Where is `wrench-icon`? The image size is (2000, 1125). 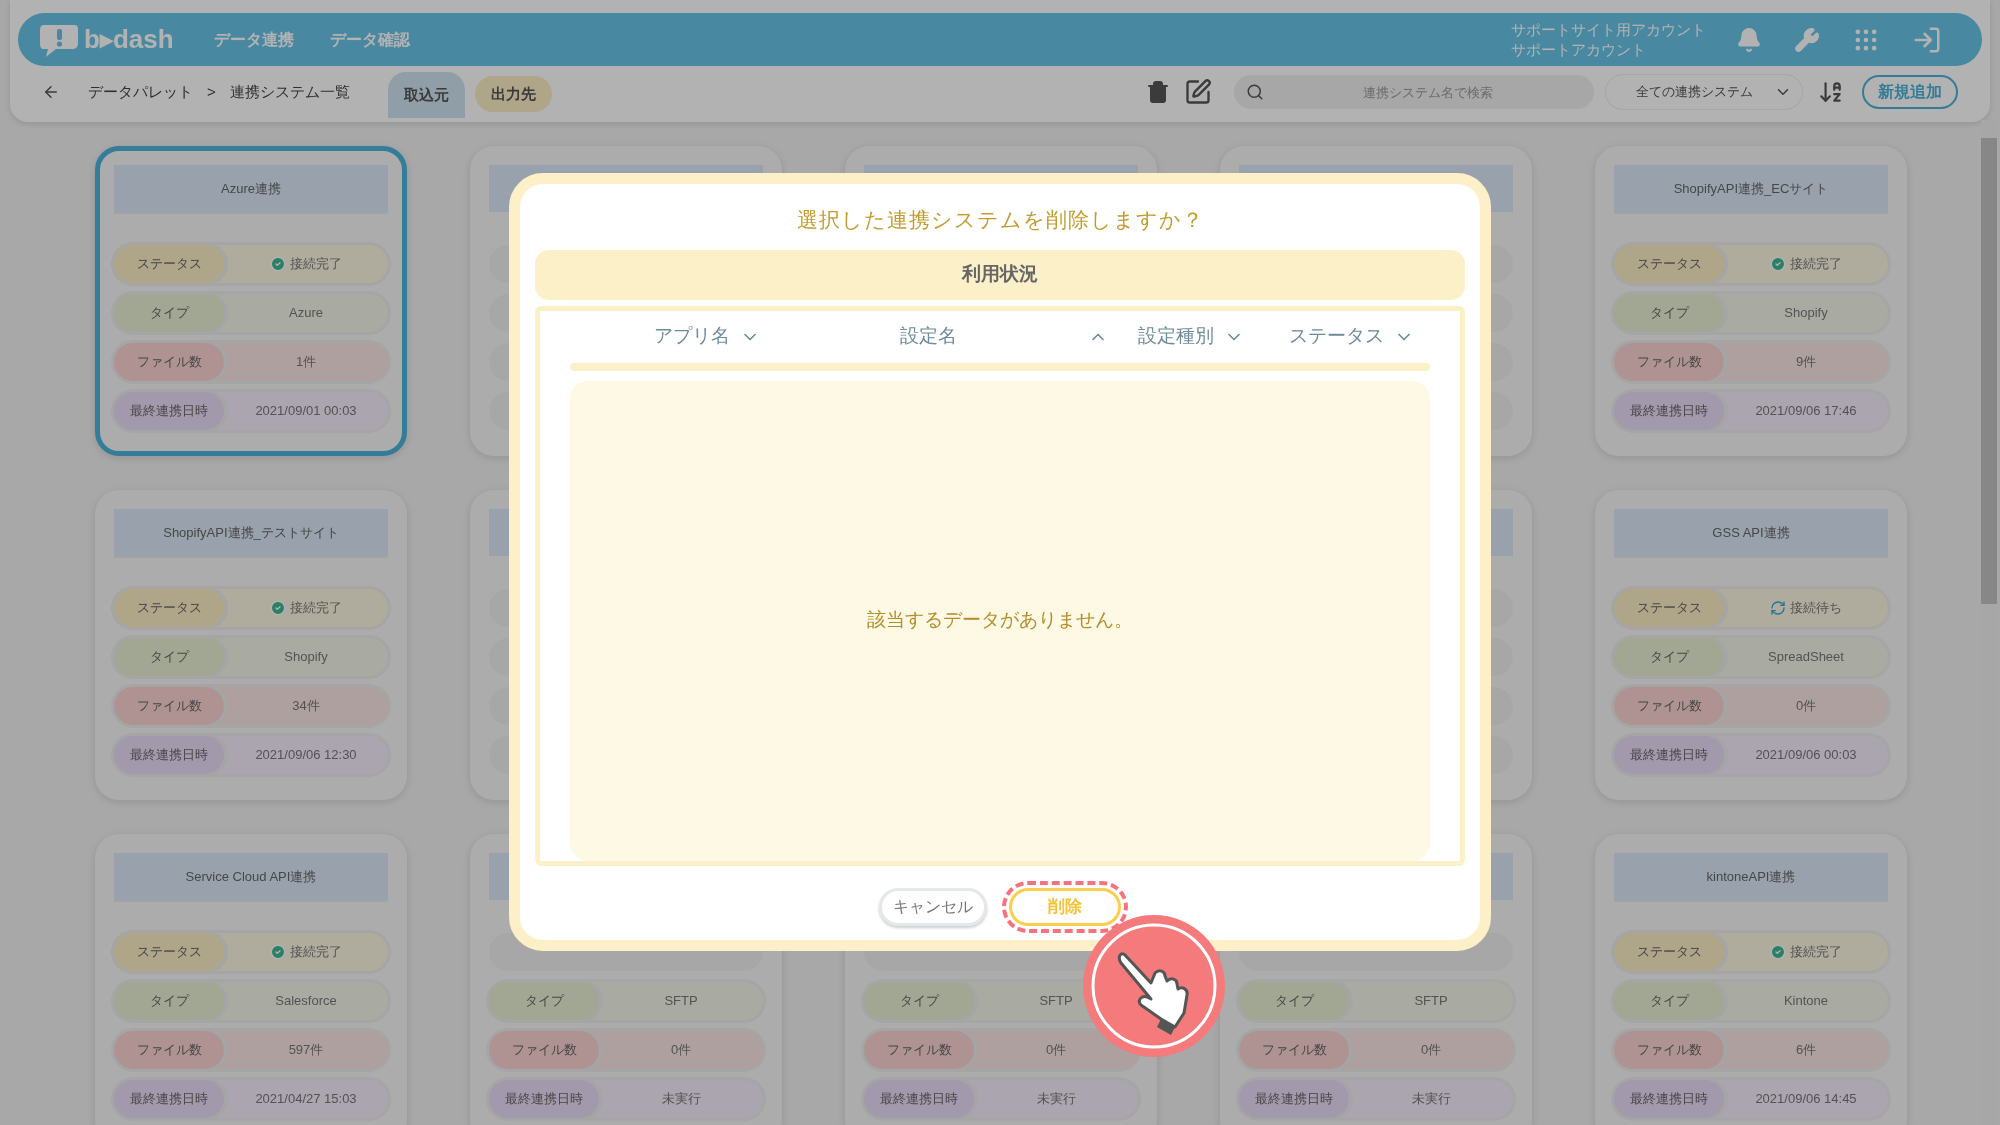 wrench-icon is located at coordinates (1807, 39).